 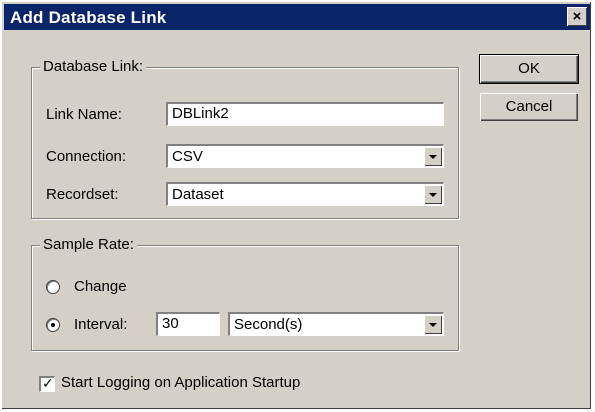 What do you see at coordinates (188, 324) in the screenshot?
I see `interval-input: 30` at bounding box center [188, 324].